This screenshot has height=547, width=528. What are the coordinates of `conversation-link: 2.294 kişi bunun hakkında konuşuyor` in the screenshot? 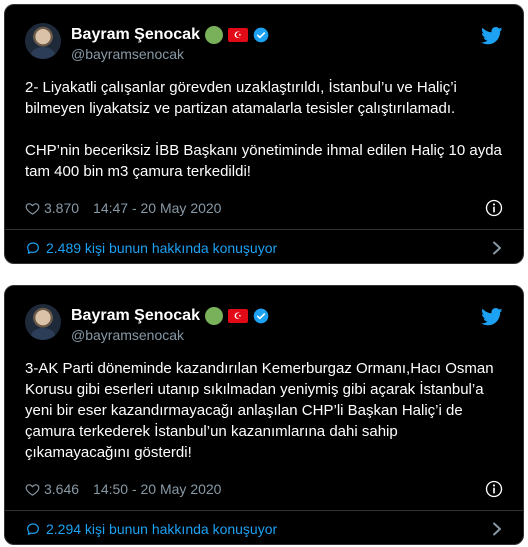 It's located at (264, 529).